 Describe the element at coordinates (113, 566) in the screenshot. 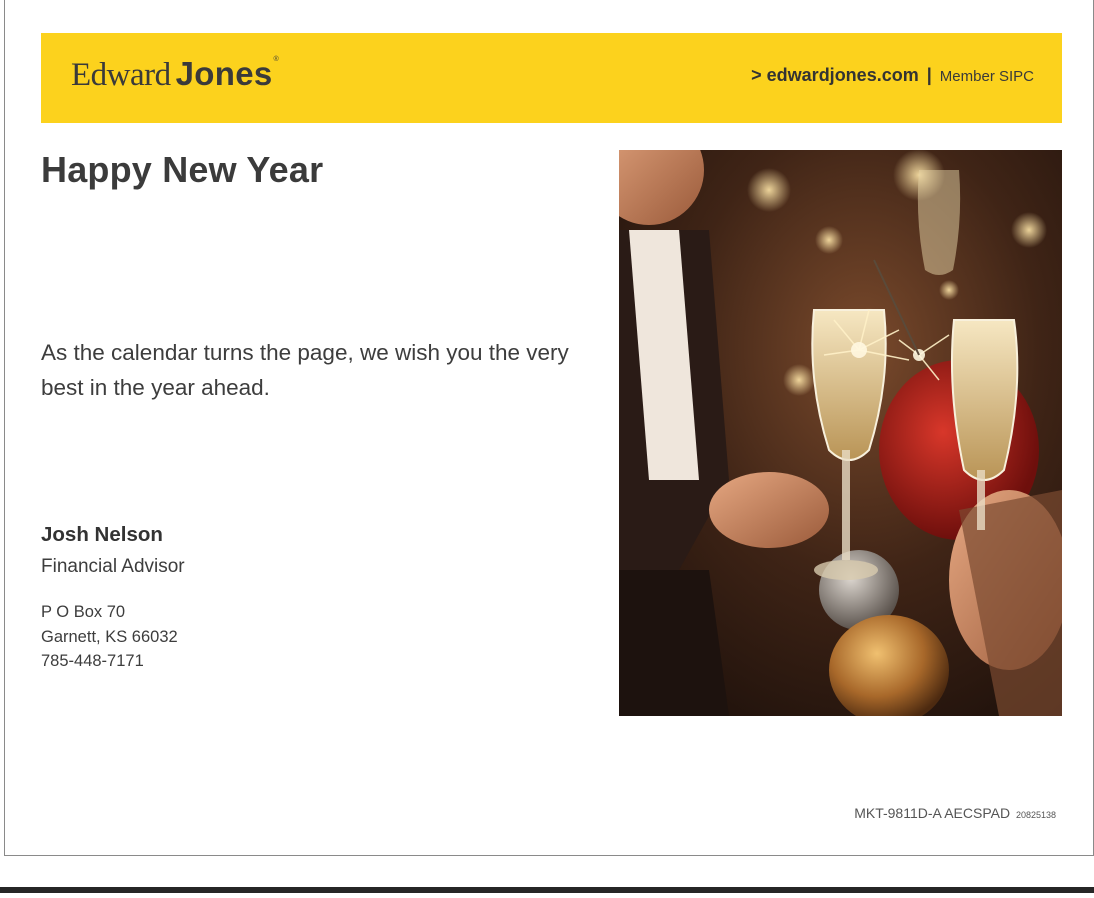

I see `advisor-role: Financial Advisor` at that location.